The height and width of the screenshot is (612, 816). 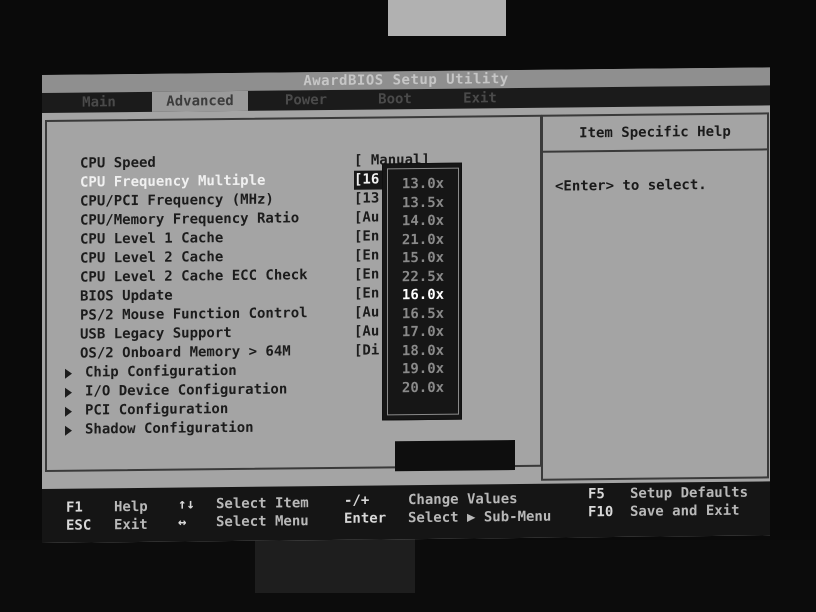 I want to click on popup-option: 14.0x, so click(x=423, y=221).